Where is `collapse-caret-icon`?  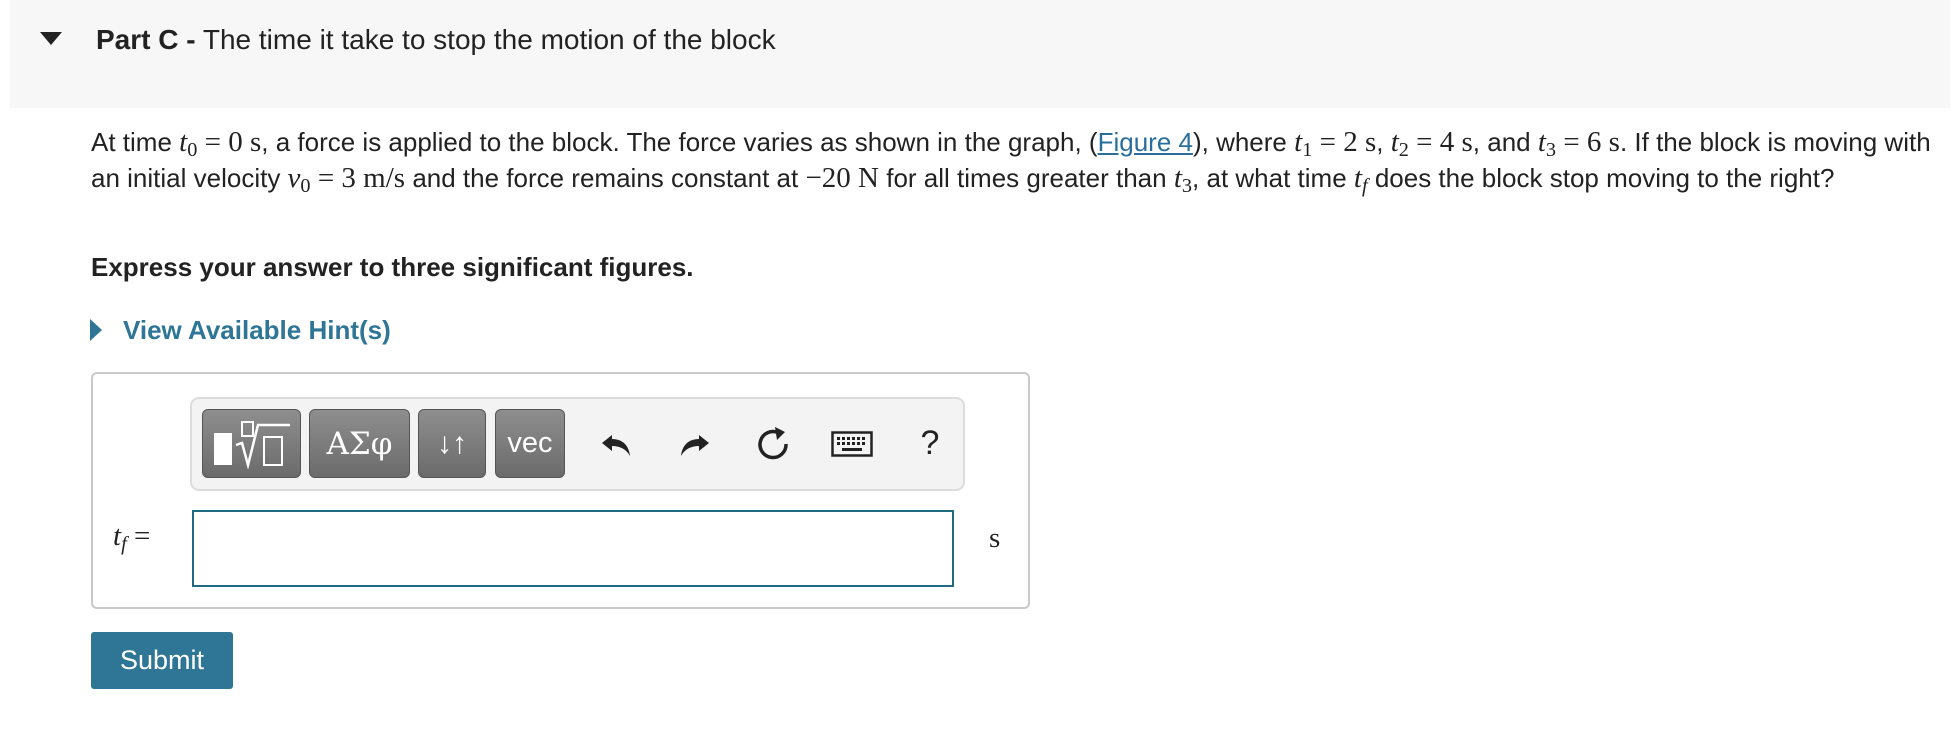 collapse-caret-icon is located at coordinates (51, 38).